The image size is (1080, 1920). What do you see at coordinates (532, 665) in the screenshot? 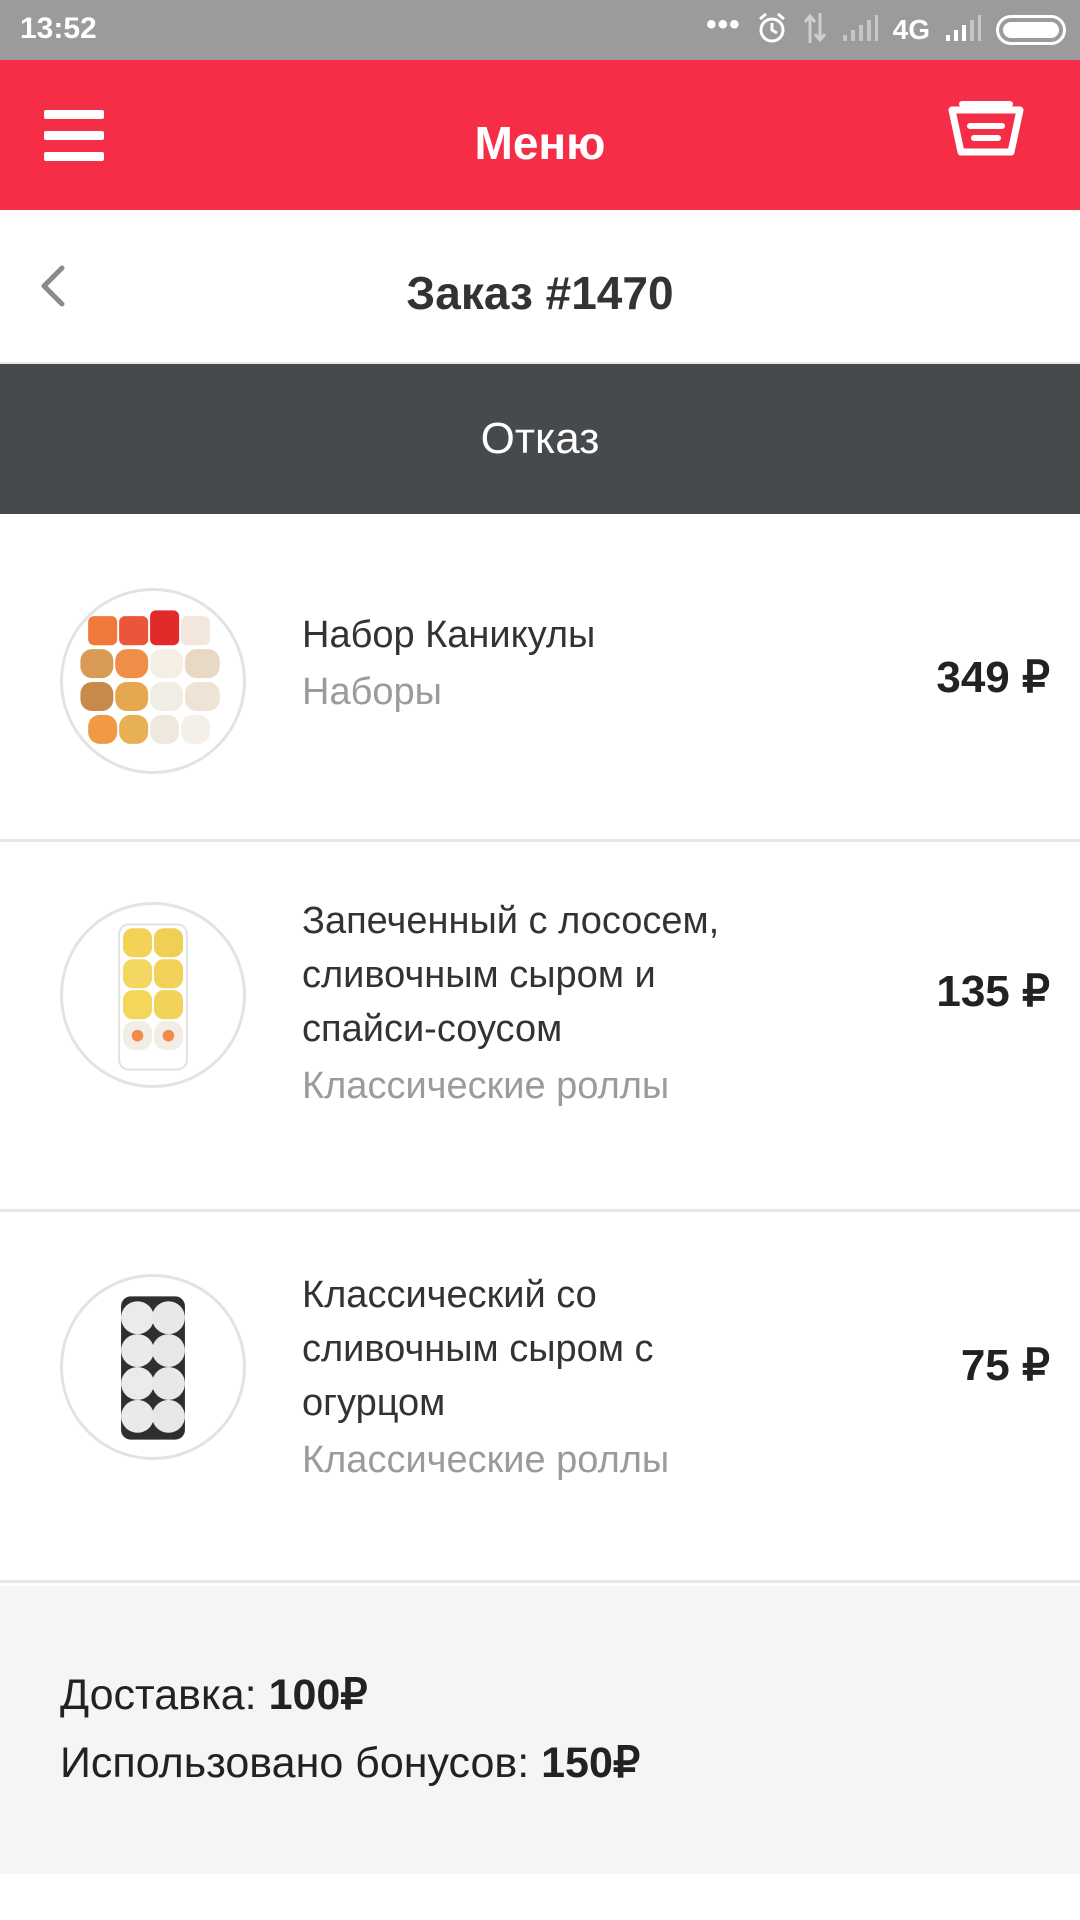
I see `item-text: Набор Каникулы Наборы` at bounding box center [532, 665].